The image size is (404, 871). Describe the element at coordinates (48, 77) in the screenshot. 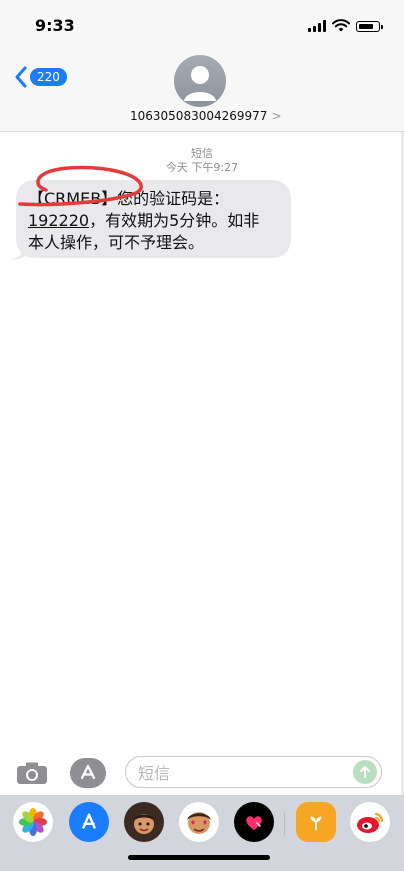

I see `unread-count-badge: 220` at that location.